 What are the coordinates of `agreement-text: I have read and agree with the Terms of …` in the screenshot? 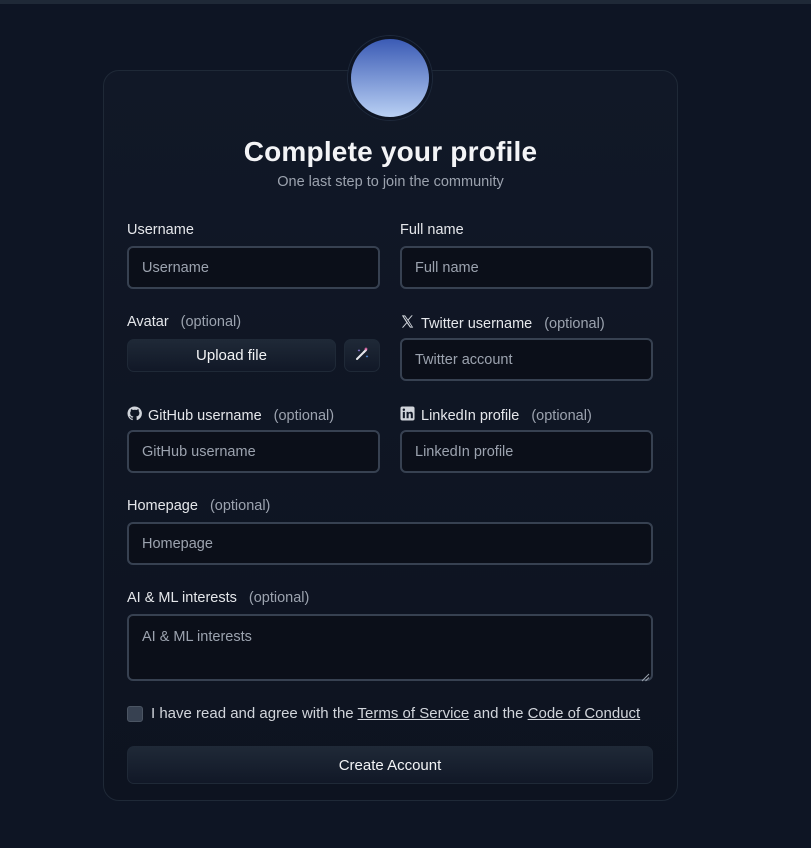 It's located at (395, 713).